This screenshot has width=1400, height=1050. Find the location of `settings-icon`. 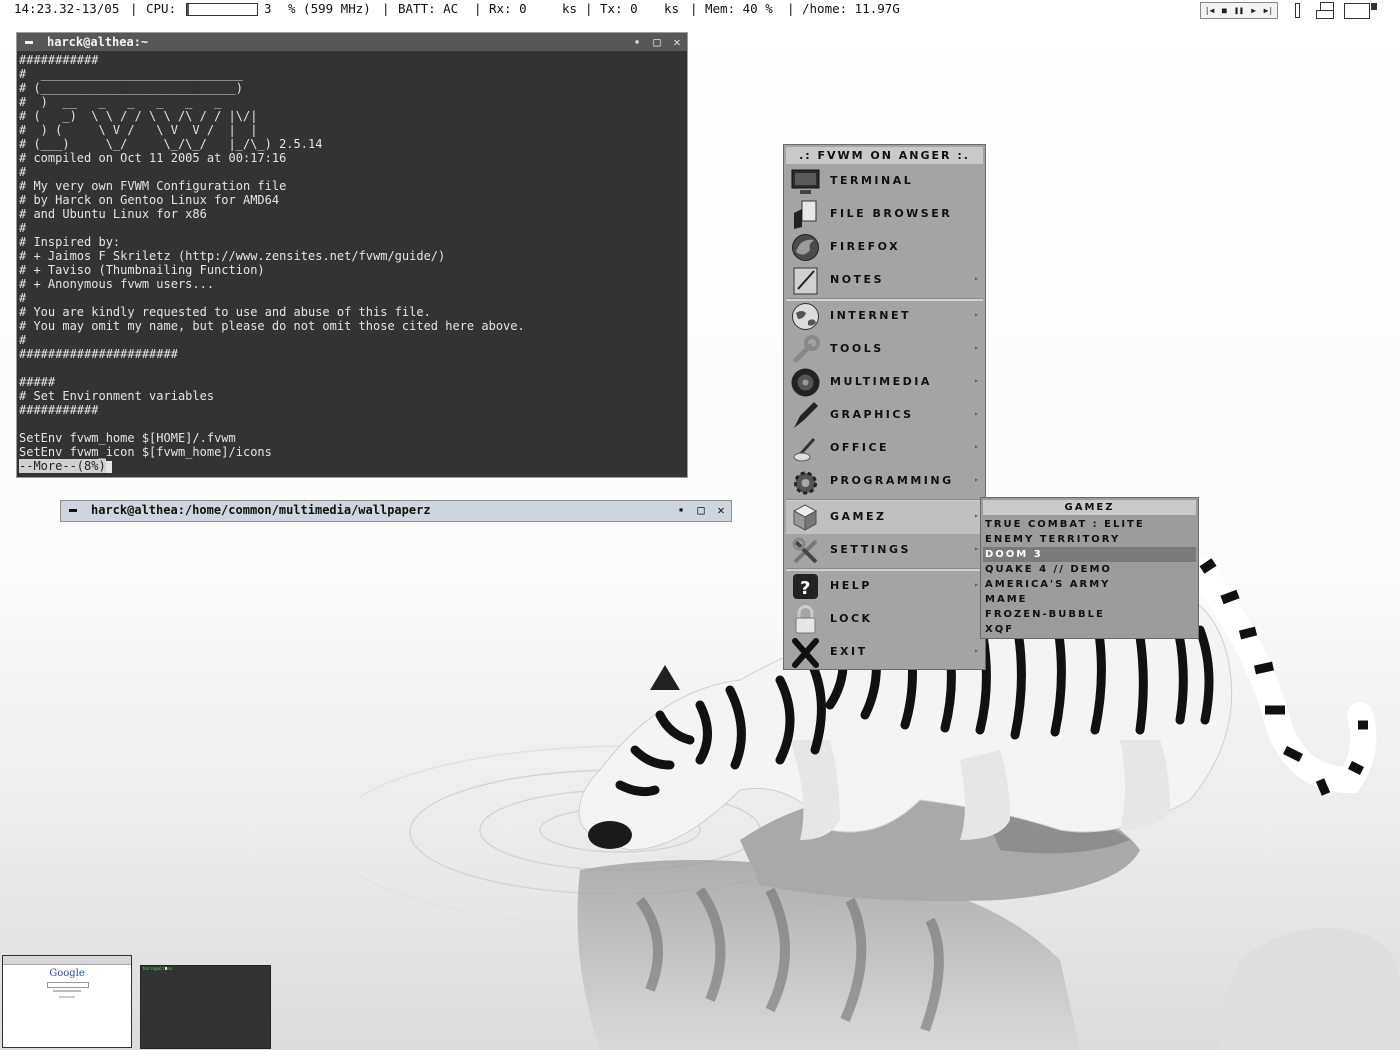

settings-icon is located at coordinates (805, 550).